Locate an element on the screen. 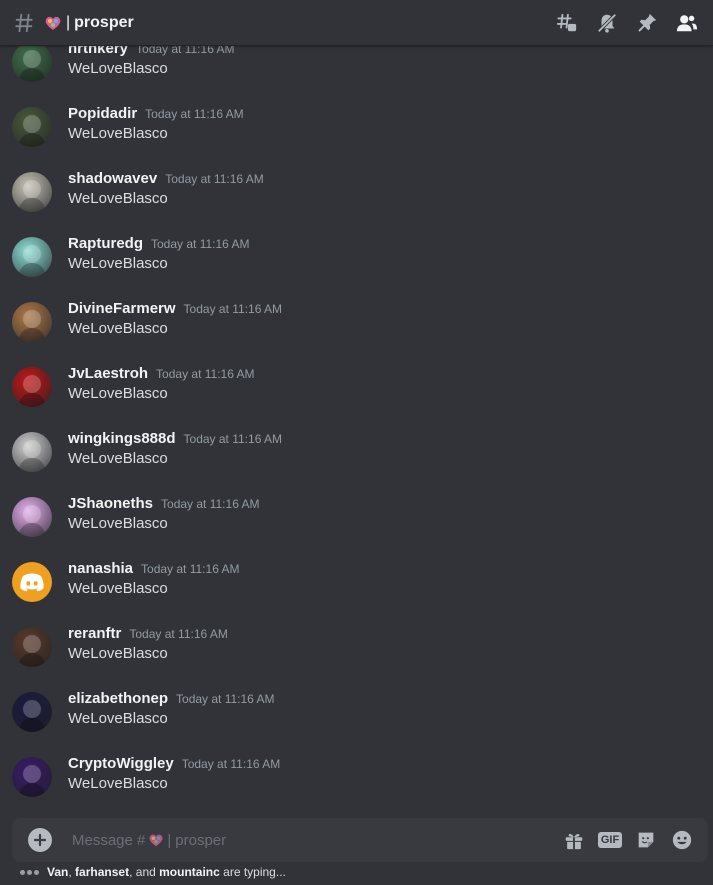 This screenshot has width=713, height=885. message-input: Message # | prosper is located at coordinates (149, 840).